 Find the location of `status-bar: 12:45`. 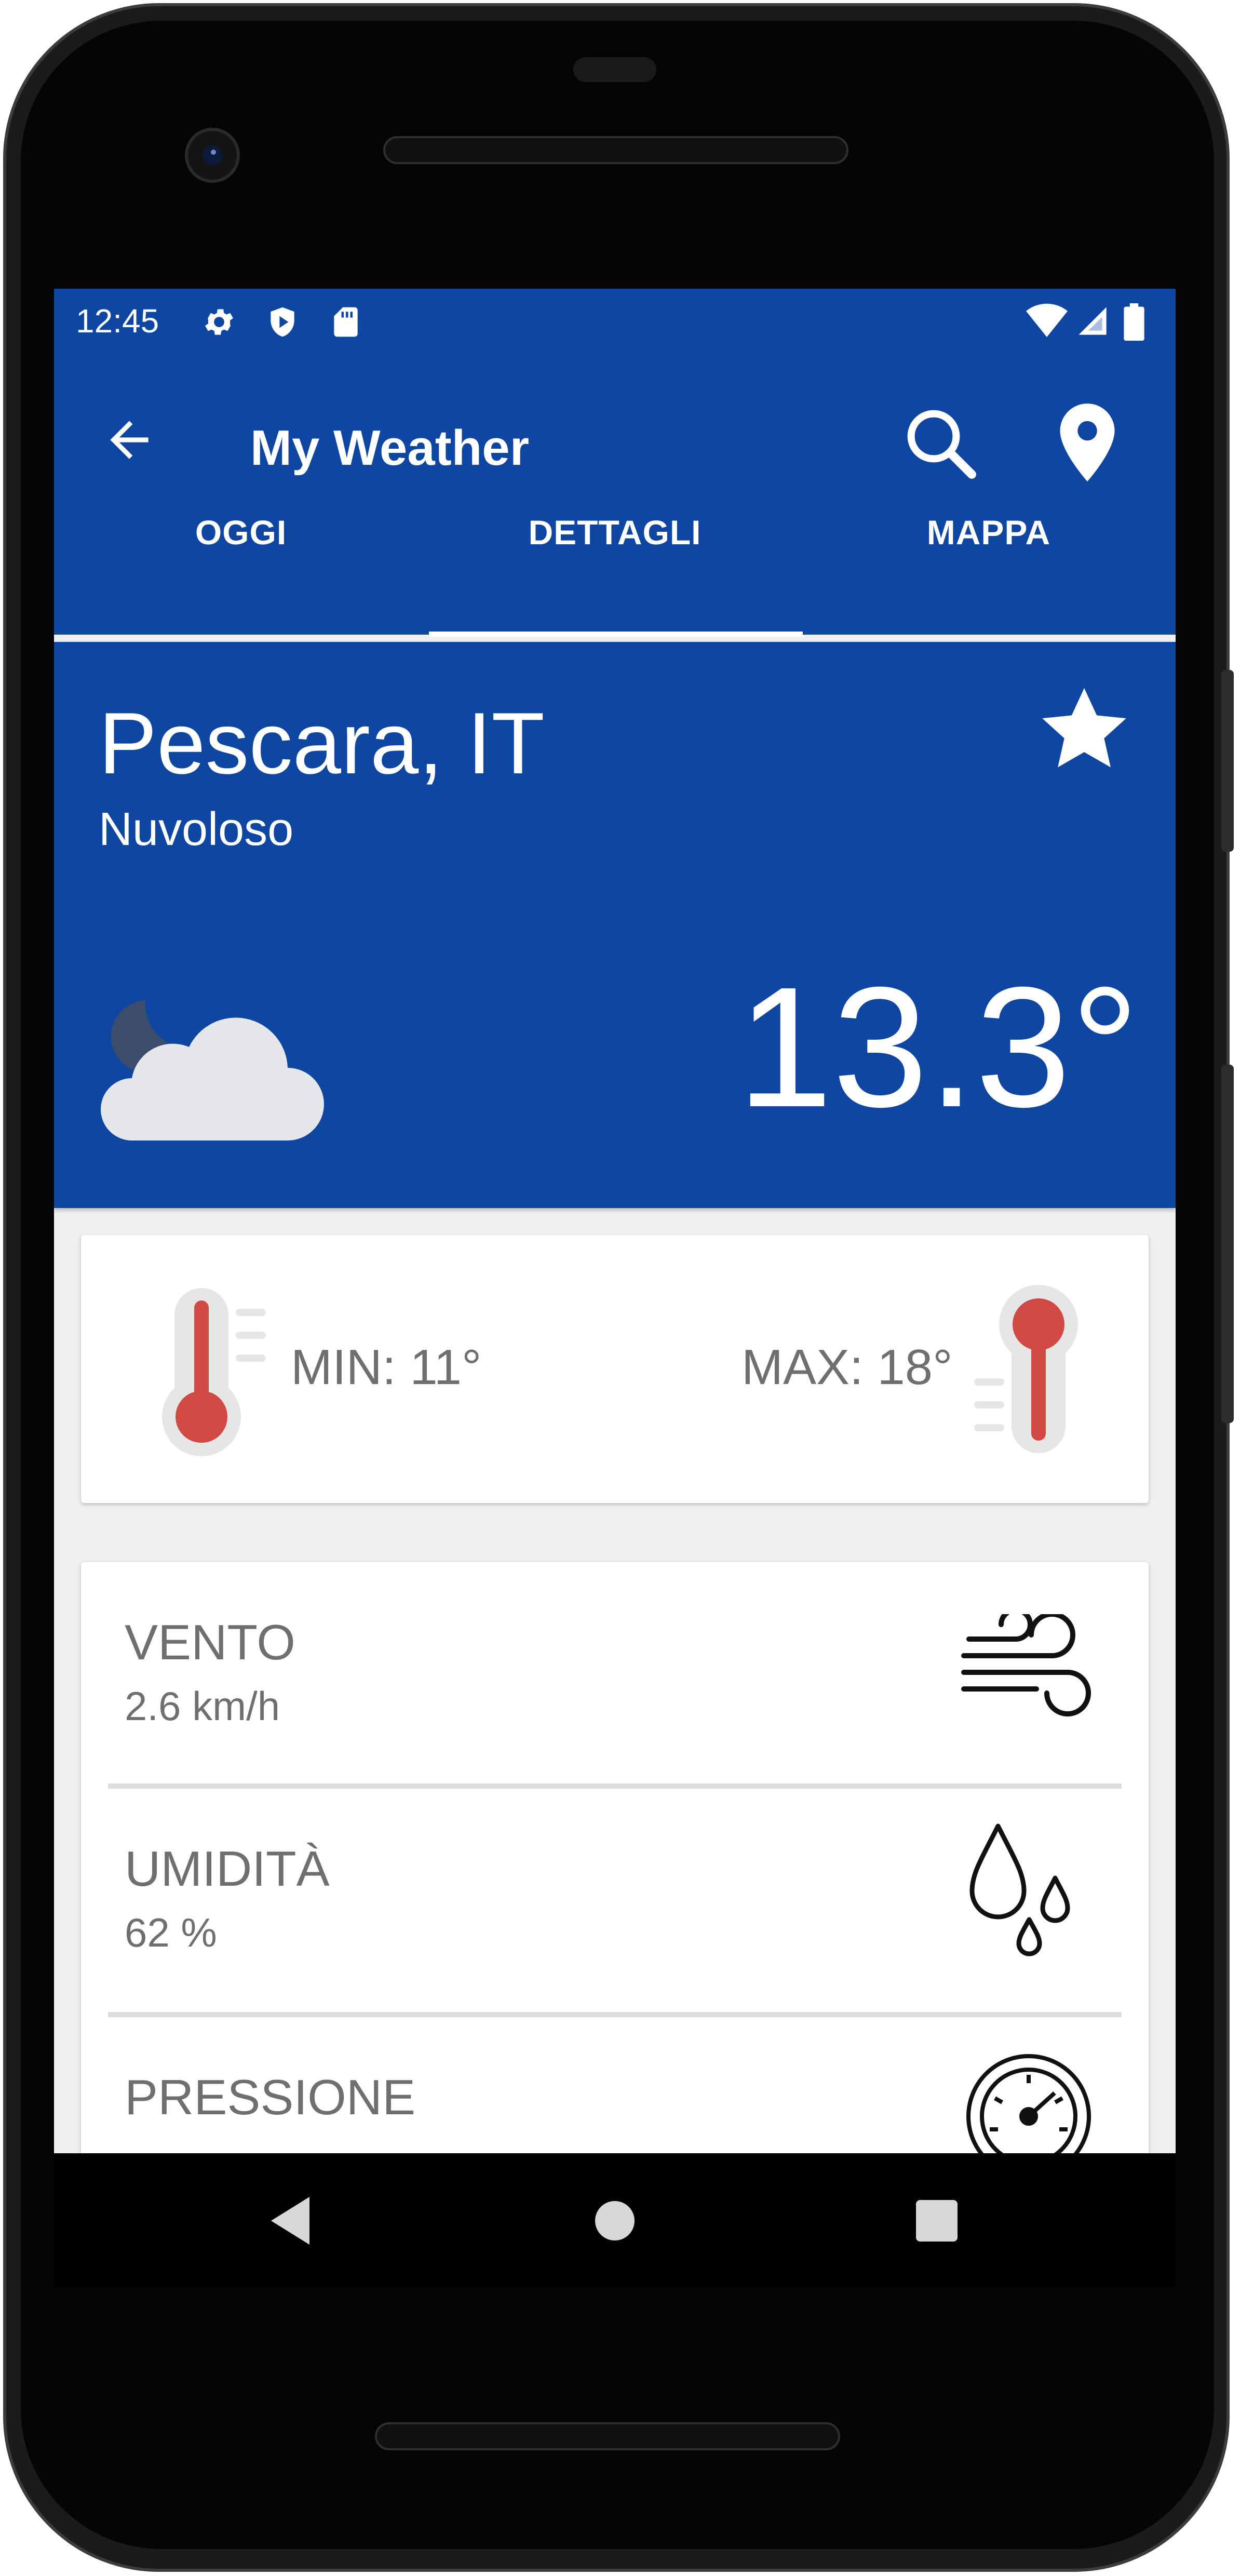

status-bar: 12:45 is located at coordinates (615, 321).